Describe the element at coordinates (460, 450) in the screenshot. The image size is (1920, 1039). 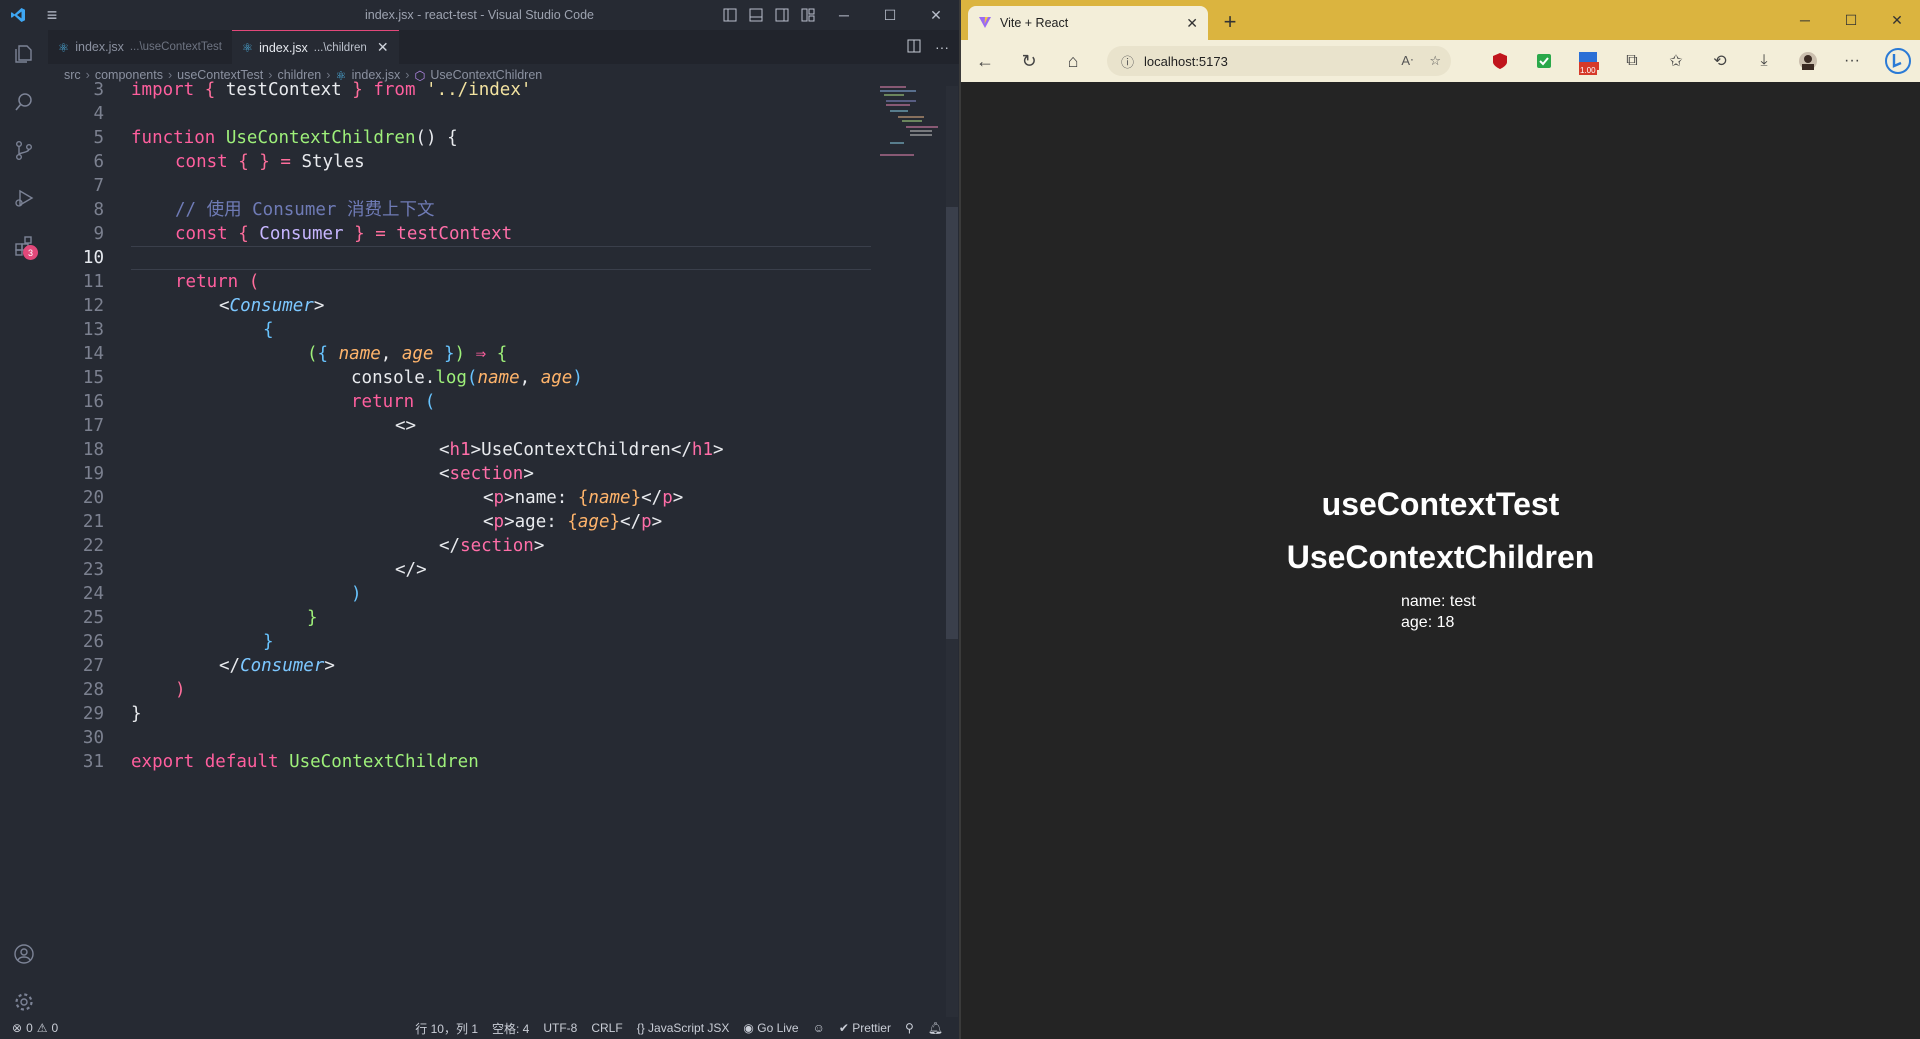
I see `code-token: h1` at that location.